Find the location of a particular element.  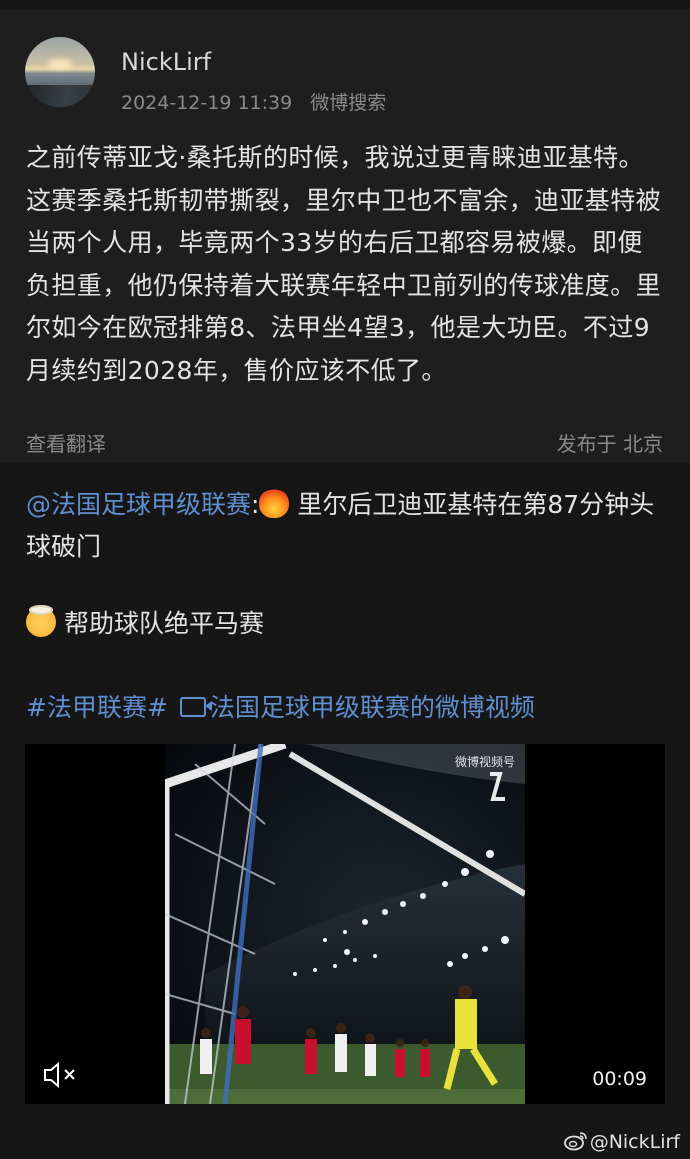

quoted-tags: #法甲联赛# 法国足球甲级联赛的微博视频 is located at coordinates (280, 706).